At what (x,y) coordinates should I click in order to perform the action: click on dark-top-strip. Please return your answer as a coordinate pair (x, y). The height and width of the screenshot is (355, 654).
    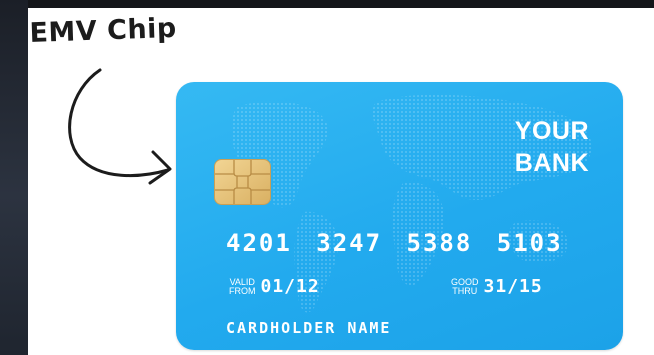
    Looking at the image, I should click on (327, 4).